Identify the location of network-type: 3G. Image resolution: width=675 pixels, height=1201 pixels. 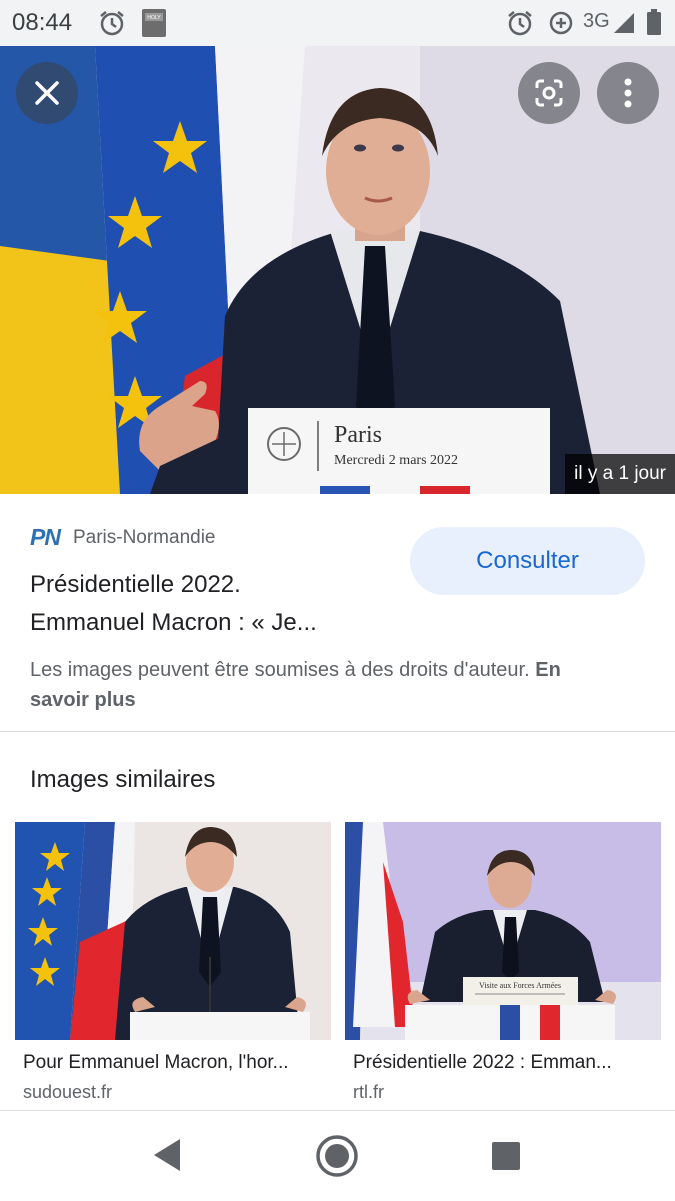
(596, 21).